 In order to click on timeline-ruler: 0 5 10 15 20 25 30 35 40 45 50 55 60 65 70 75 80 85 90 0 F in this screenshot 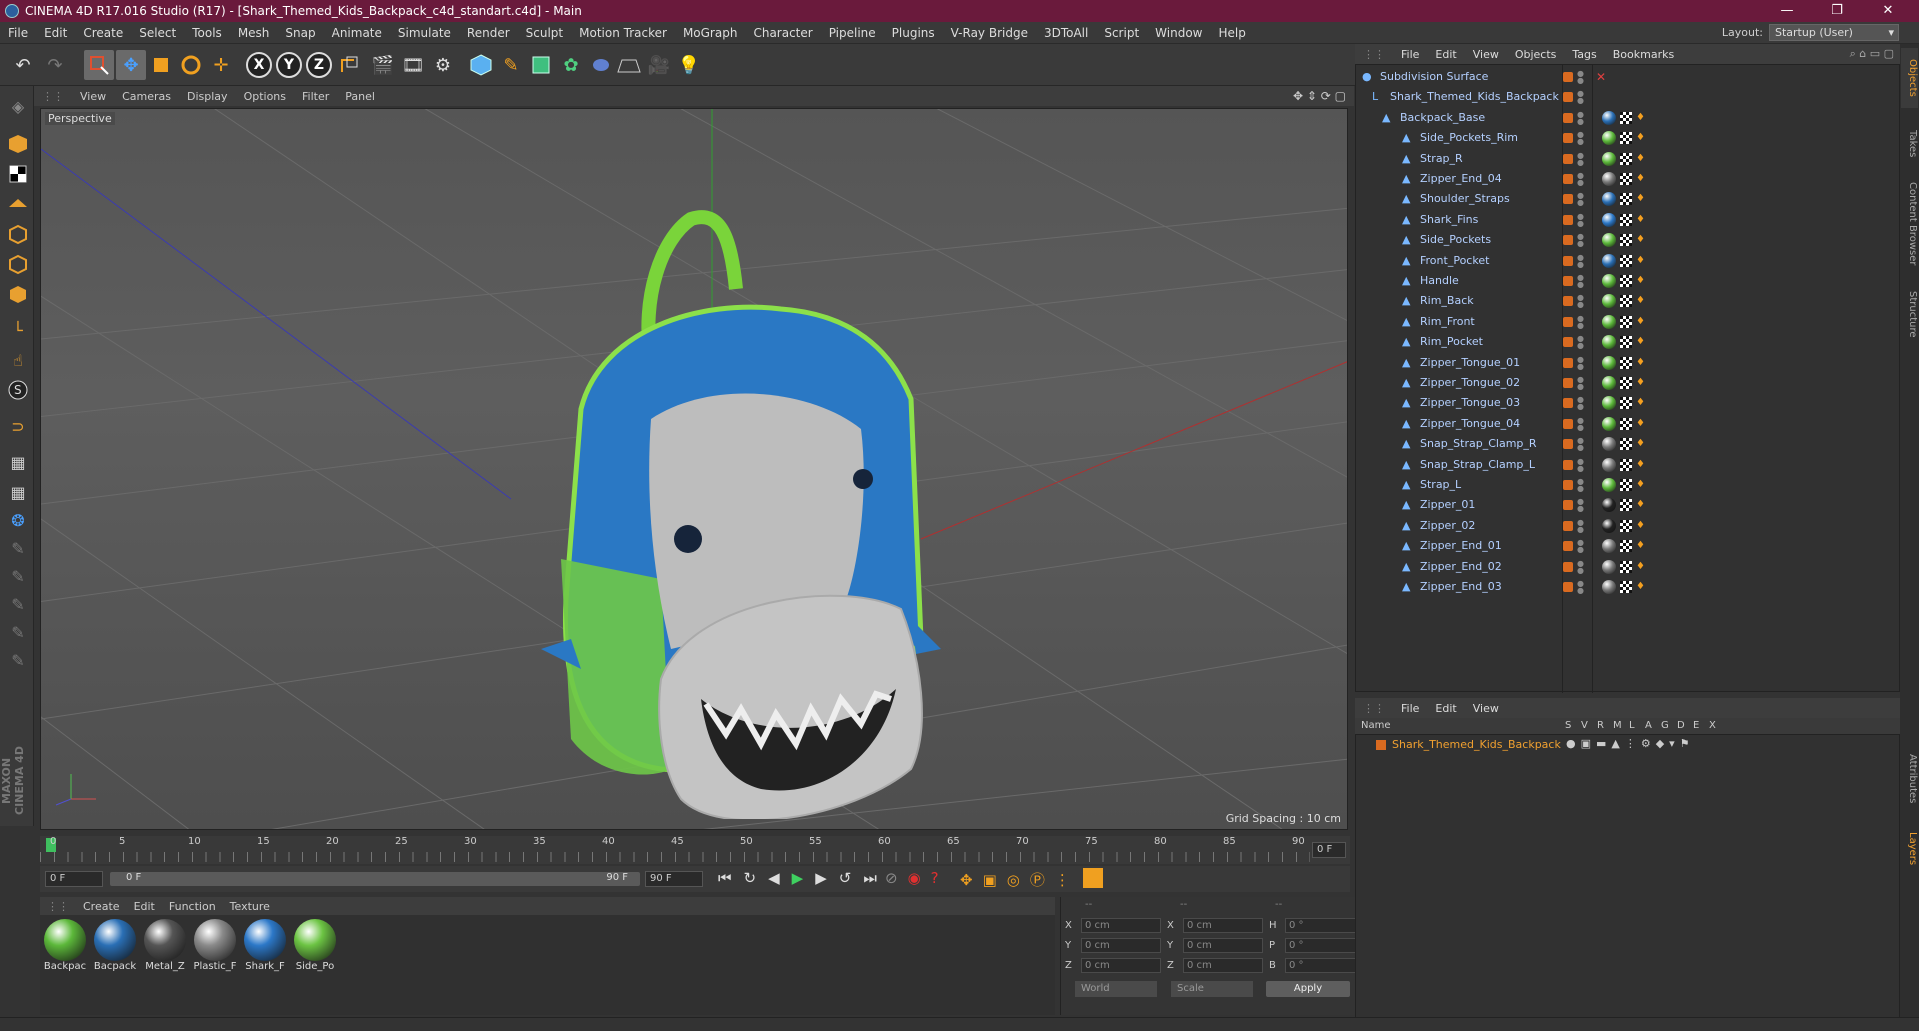, I will do `click(695, 850)`.